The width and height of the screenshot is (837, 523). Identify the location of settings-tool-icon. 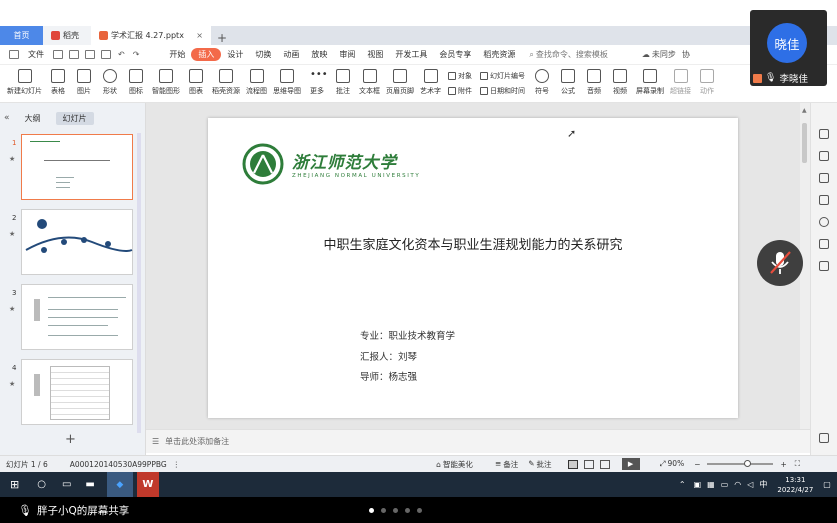
(824, 438).